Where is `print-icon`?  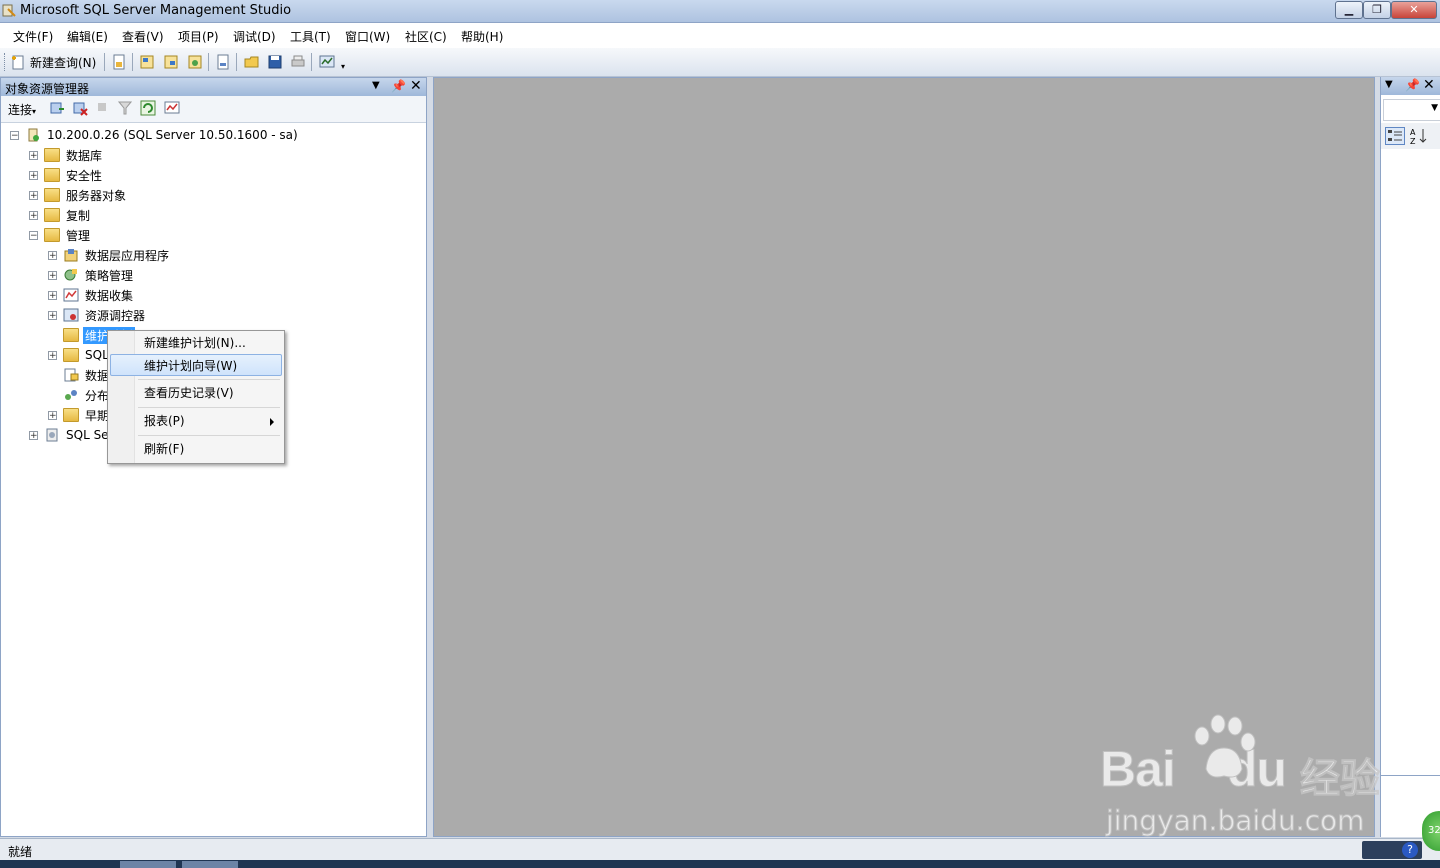
print-icon is located at coordinates (298, 62).